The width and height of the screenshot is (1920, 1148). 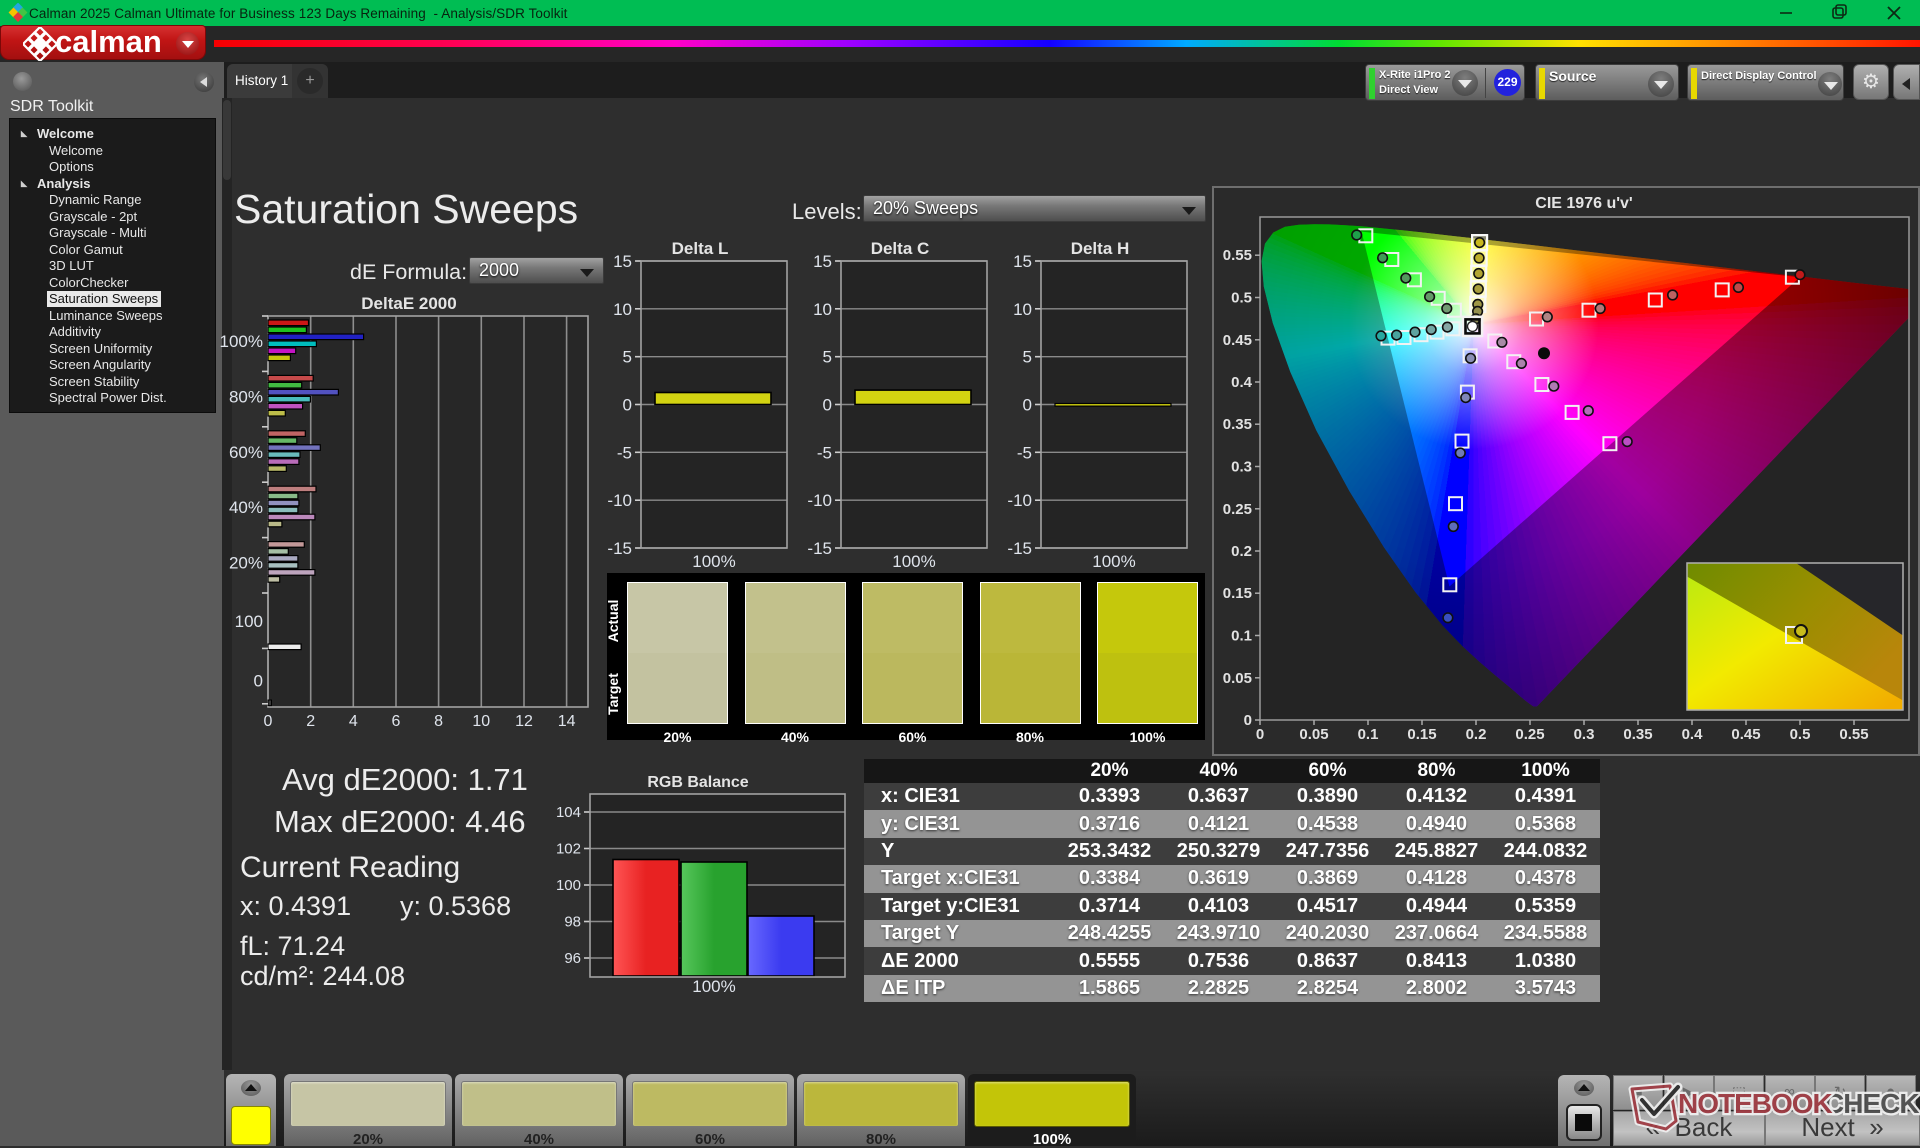 What do you see at coordinates (396, 721) in the screenshot?
I see `svg-text: 6` at bounding box center [396, 721].